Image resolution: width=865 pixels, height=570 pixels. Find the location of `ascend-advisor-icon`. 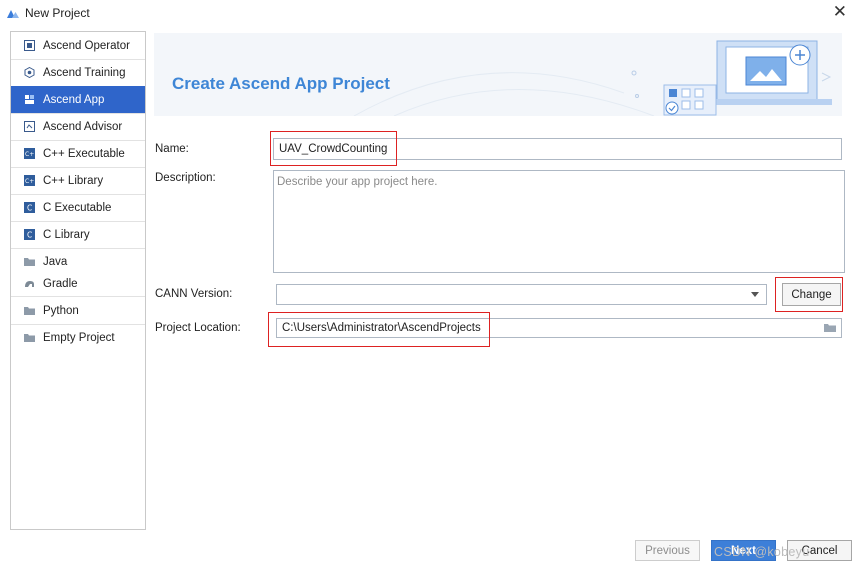

ascend-advisor-icon is located at coordinates (29, 126).